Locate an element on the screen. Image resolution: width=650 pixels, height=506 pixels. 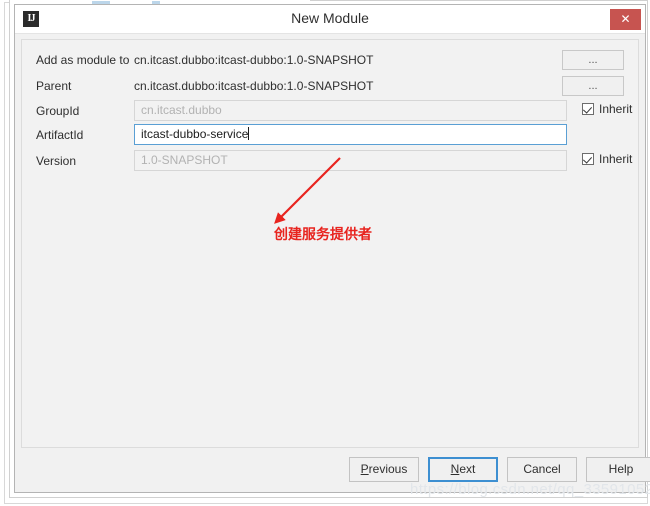
previous-button: Previous is located at coordinates (384, 469).